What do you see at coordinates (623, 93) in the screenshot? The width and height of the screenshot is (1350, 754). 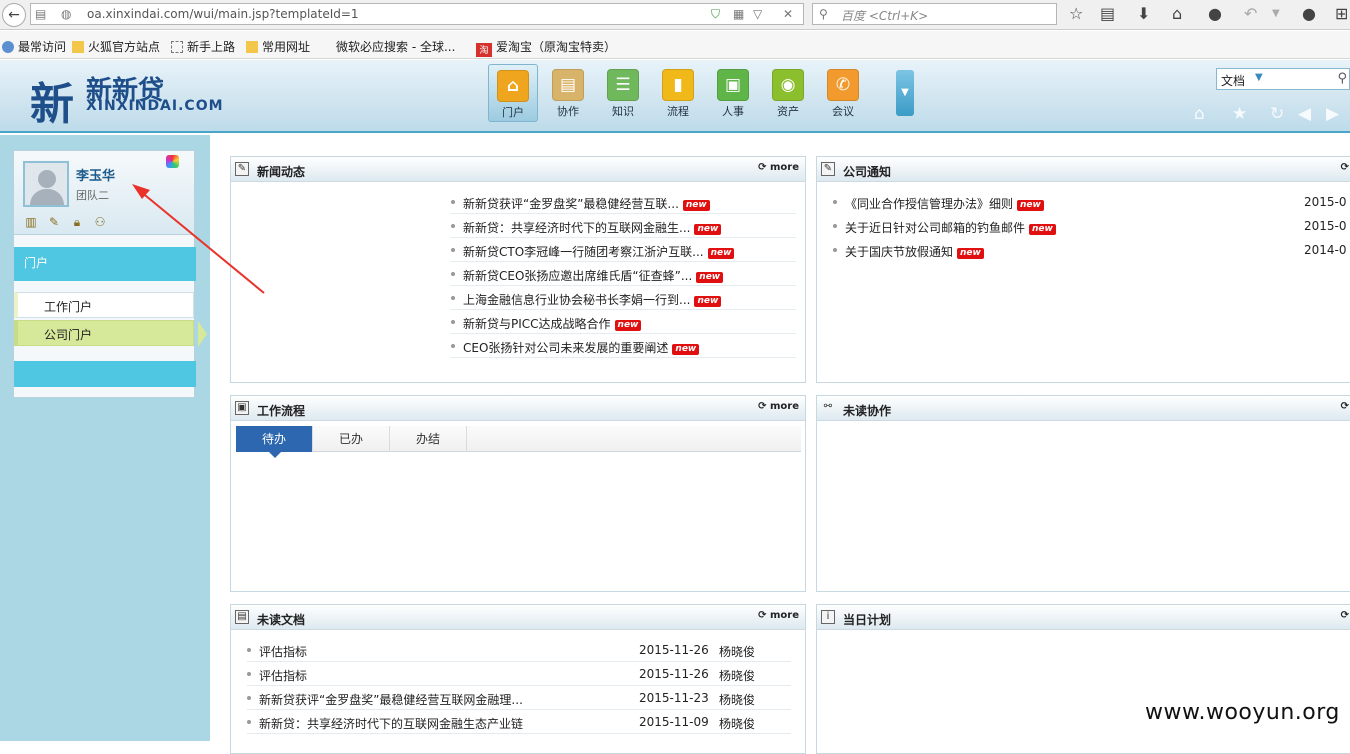 I see `nav-item: ☰ 知识` at bounding box center [623, 93].